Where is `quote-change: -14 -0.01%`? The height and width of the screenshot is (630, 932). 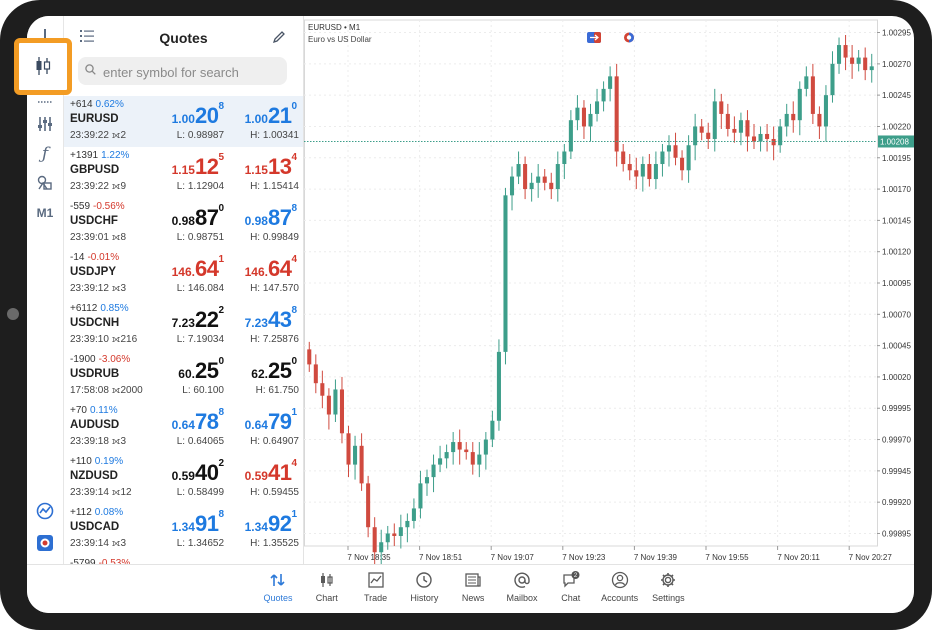
quote-change: -14 -0.01% is located at coordinates (94, 257).